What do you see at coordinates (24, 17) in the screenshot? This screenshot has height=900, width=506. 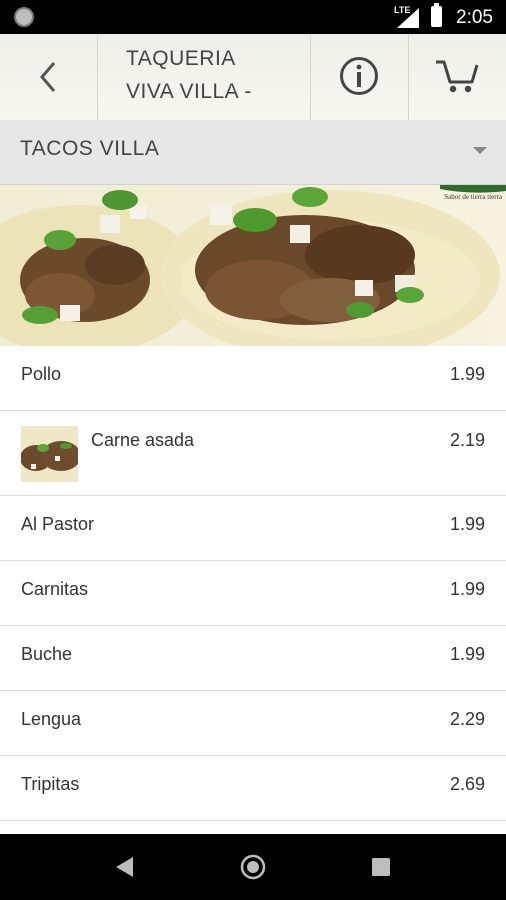 I see `notification-icon` at bounding box center [24, 17].